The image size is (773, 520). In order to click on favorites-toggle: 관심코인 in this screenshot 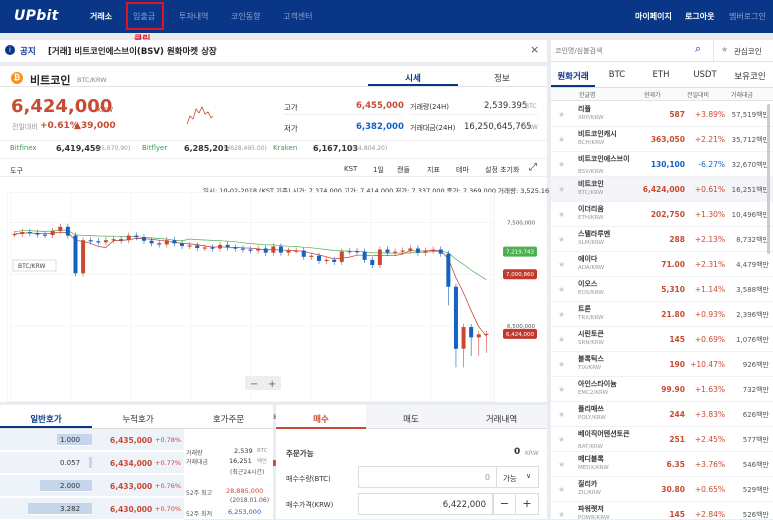, I will do `click(748, 51)`.